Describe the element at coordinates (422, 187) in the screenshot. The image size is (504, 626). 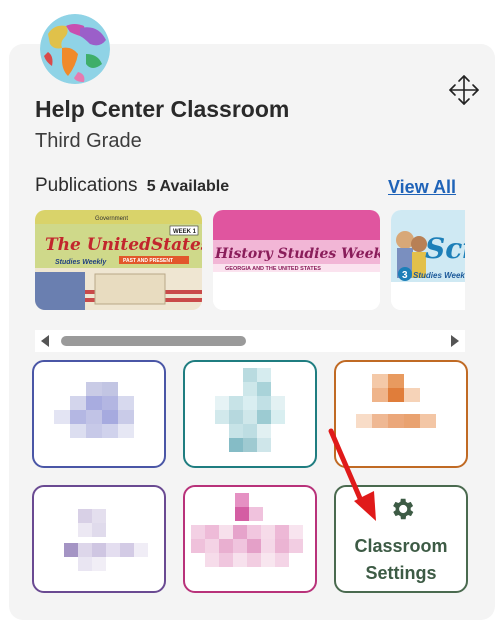
I see `view-all-link: View All` at that location.